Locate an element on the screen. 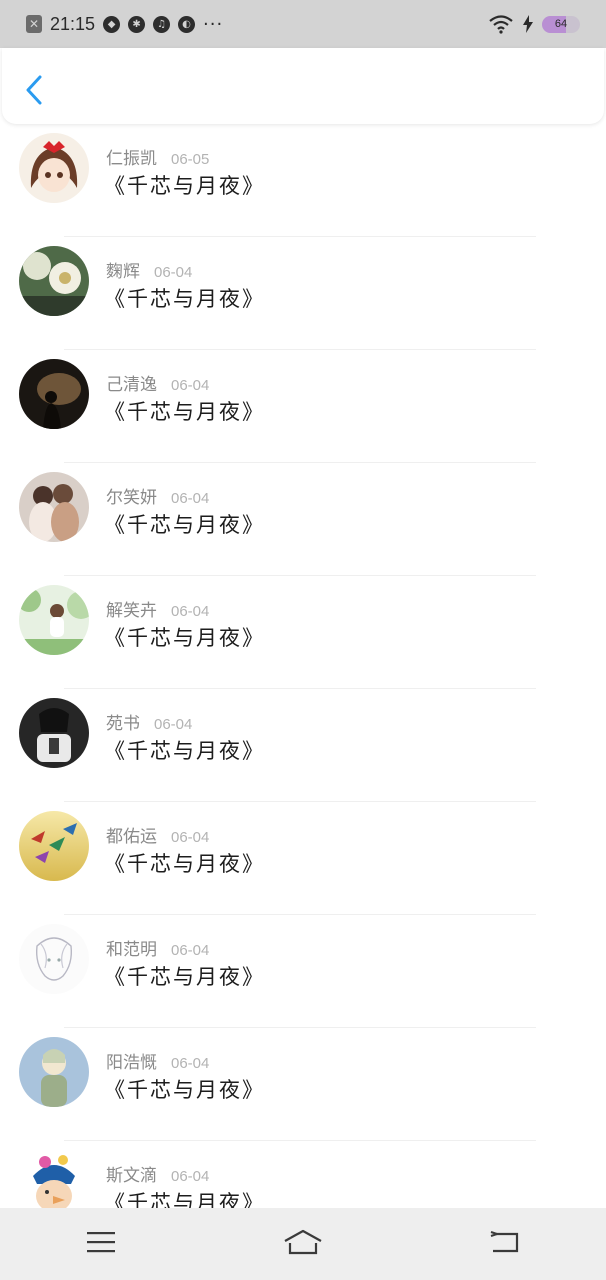 This screenshot has width=606, height=1280. item-meta: 解笑卉 06-04 is located at coordinates (157, 608).